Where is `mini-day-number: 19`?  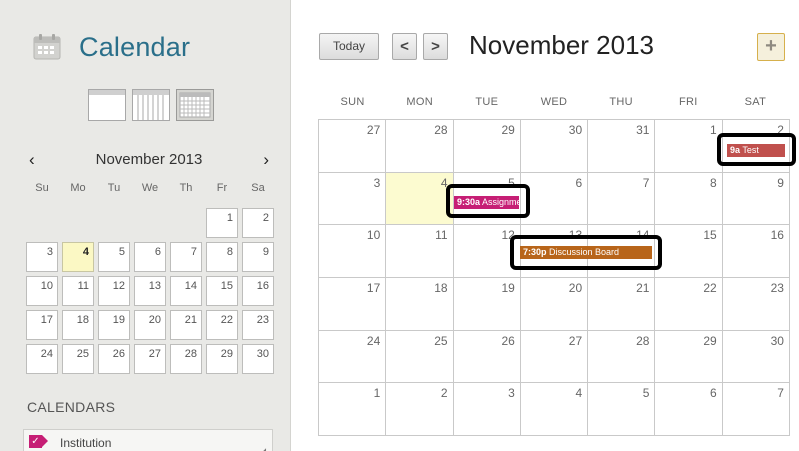 mini-day-number: 19 is located at coordinates (114, 325).